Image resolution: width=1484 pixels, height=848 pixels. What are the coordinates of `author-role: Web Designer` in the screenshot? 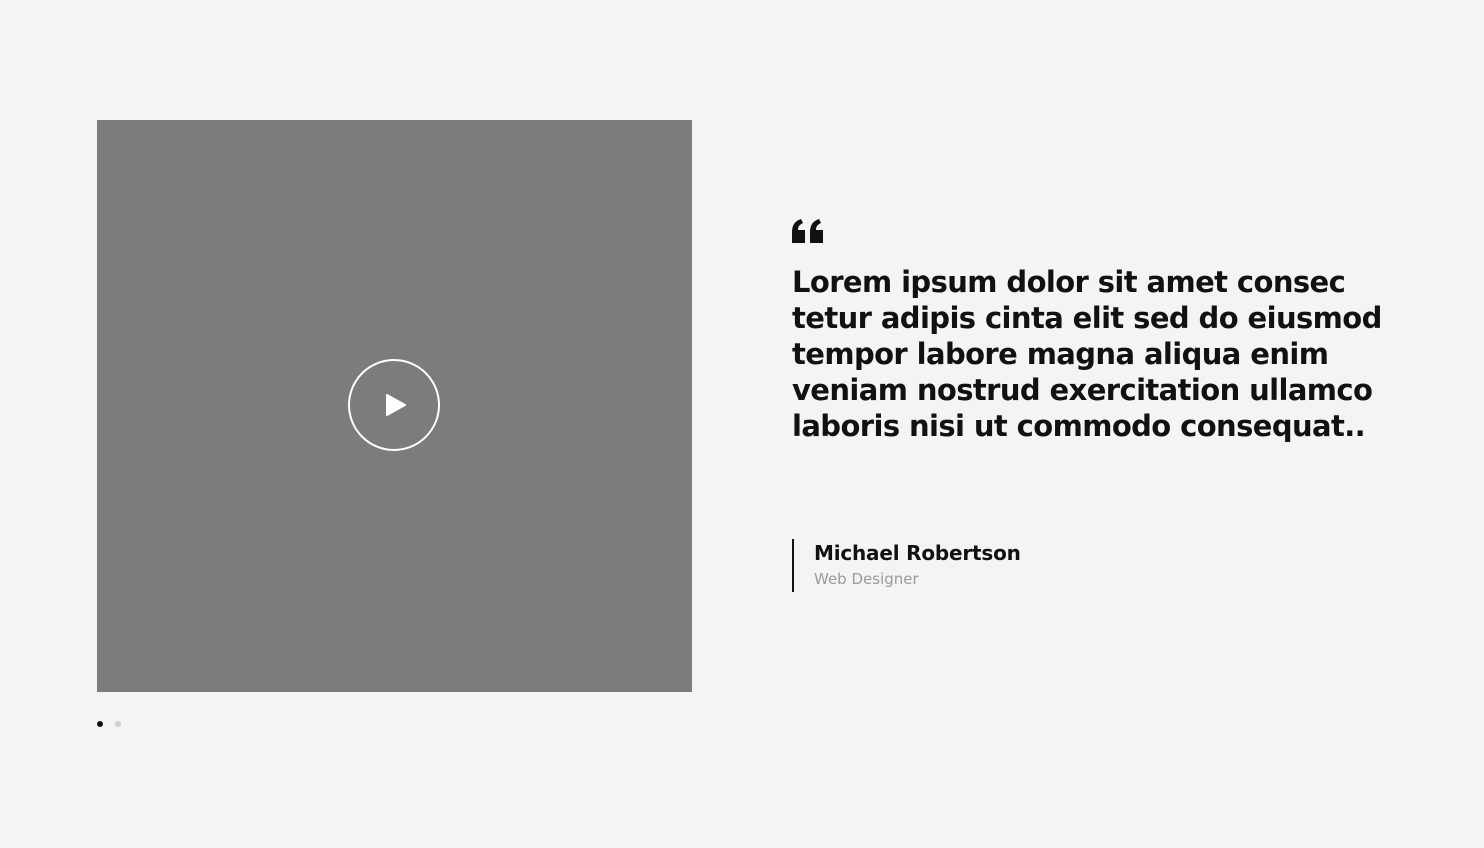 It's located at (866, 579).